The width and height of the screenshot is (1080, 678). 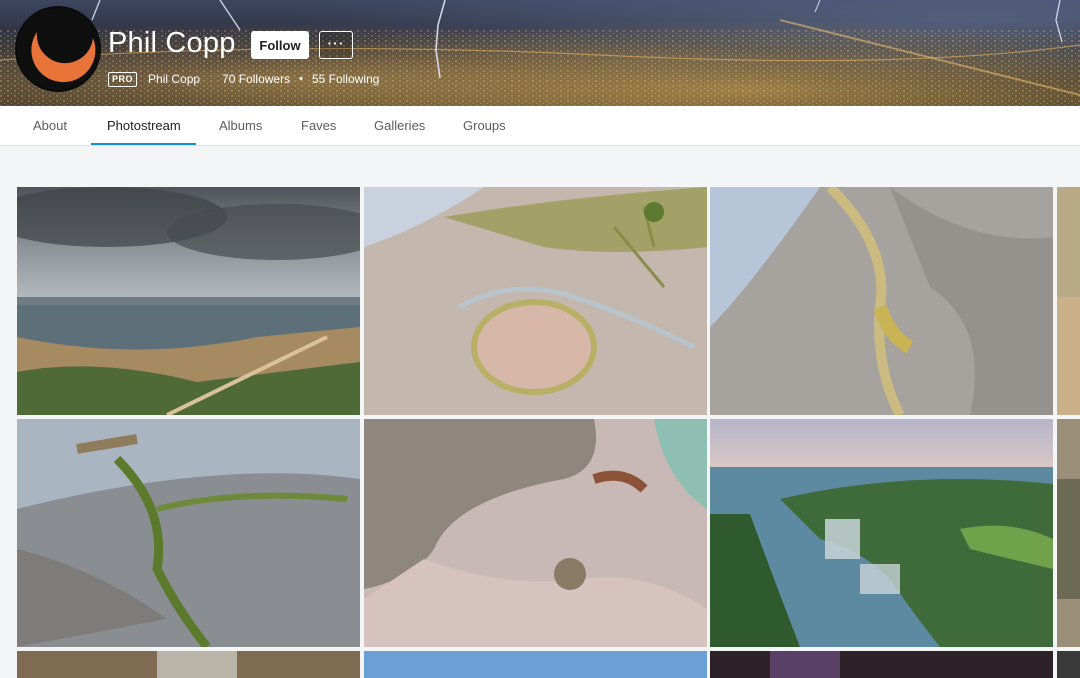 What do you see at coordinates (50, 125) in the screenshot?
I see `tab-about: About` at bounding box center [50, 125].